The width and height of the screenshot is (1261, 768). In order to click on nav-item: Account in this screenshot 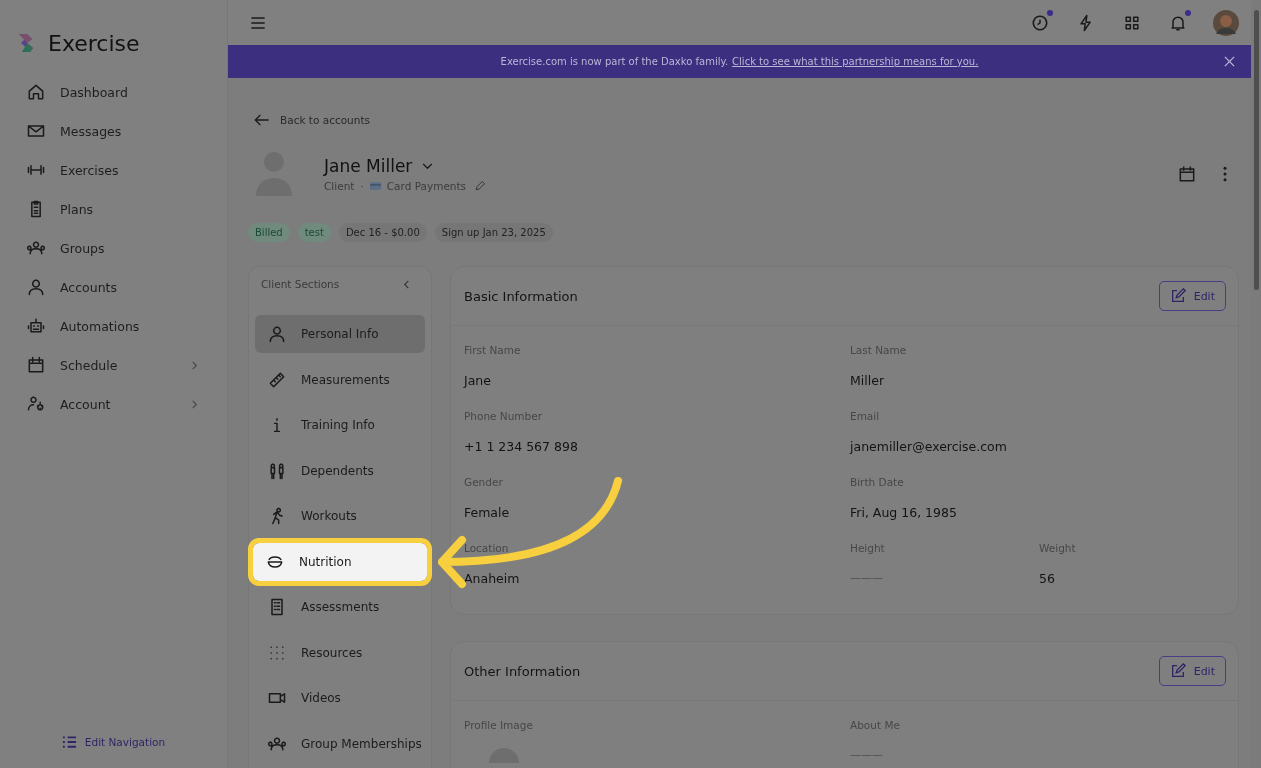, I will do `click(126, 404)`.